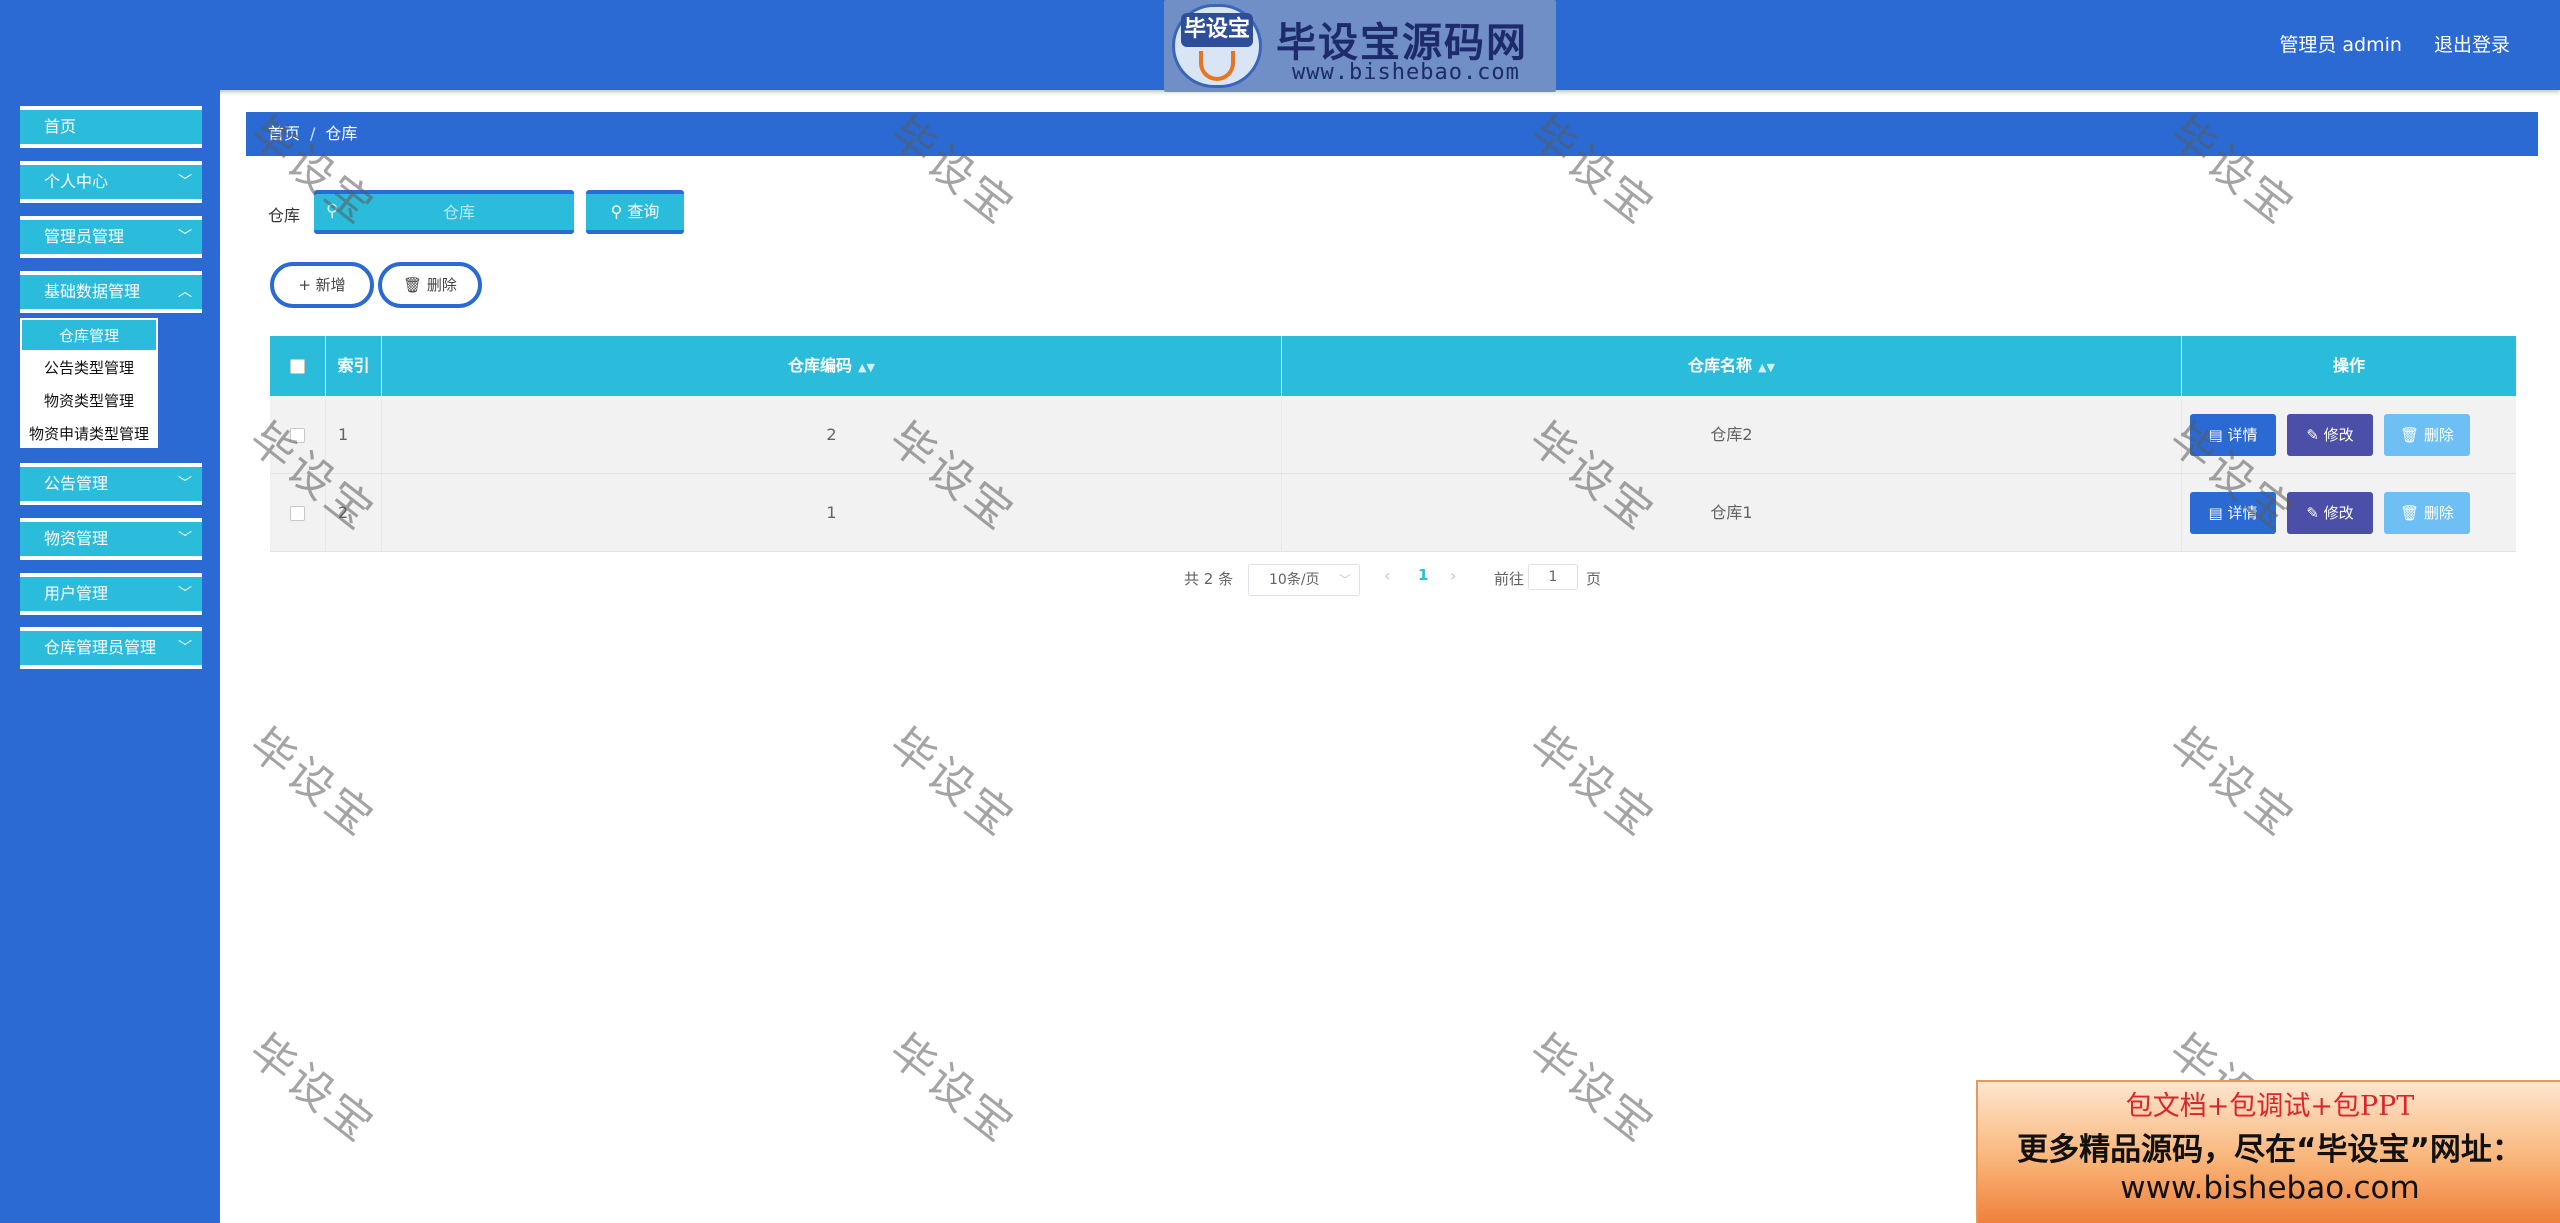  I want to click on sidebar-item-material: 物资管理 ﹀, so click(111, 539).